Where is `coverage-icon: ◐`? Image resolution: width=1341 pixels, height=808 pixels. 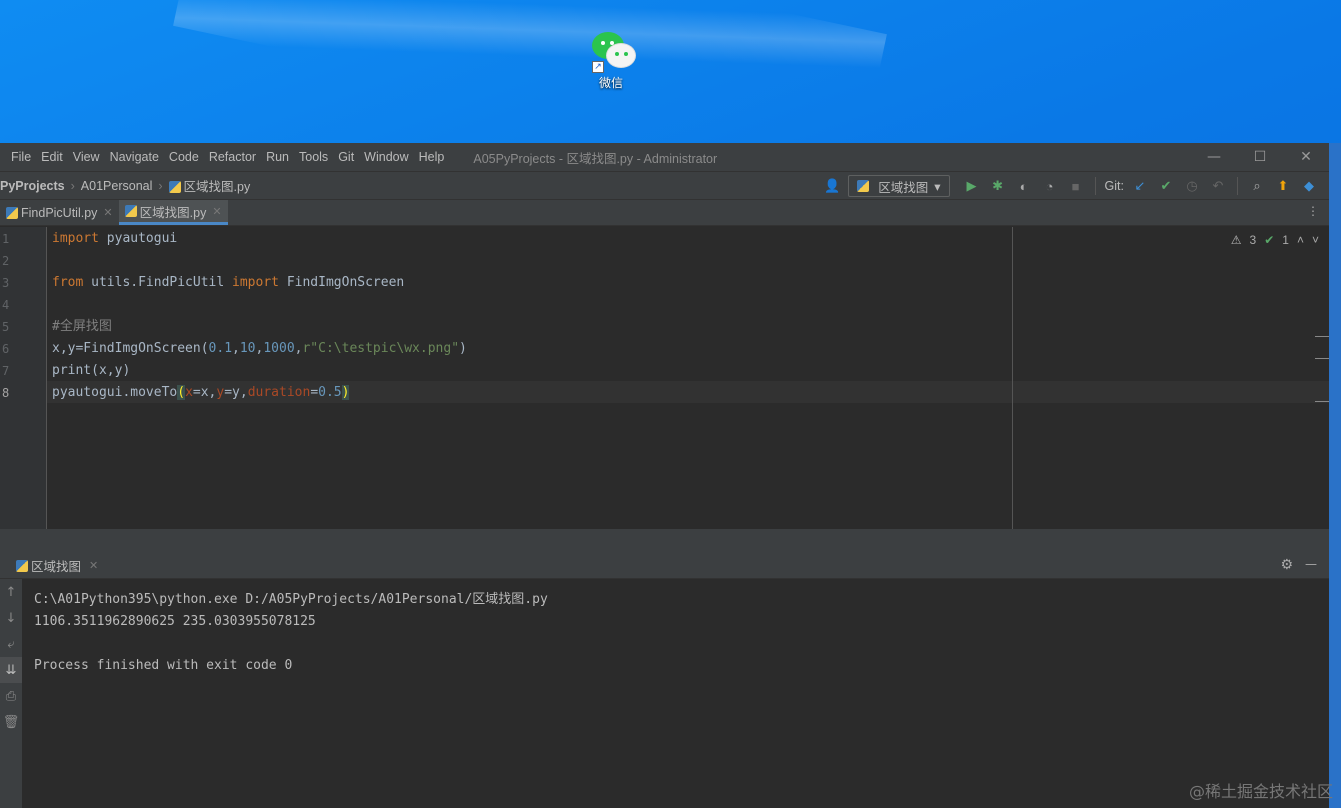
coverage-icon: ◐ is located at coordinates (1024, 186).